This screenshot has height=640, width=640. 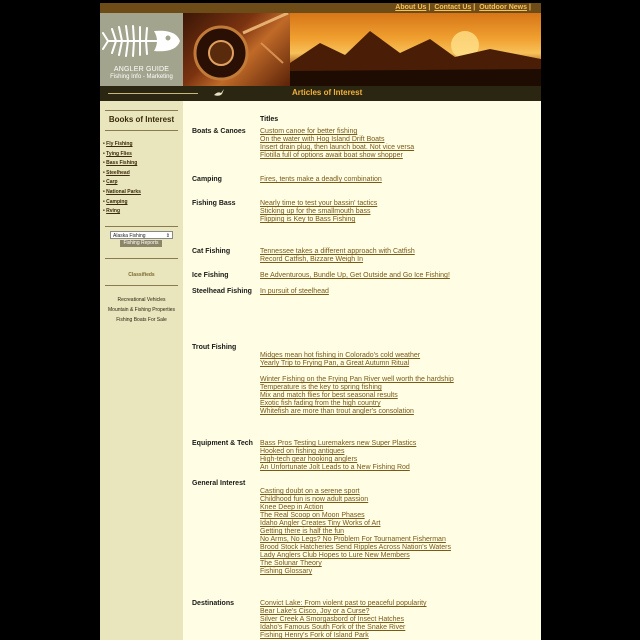 I want to click on region-select: Alaska Fishing ⇕, so click(x=141, y=235).